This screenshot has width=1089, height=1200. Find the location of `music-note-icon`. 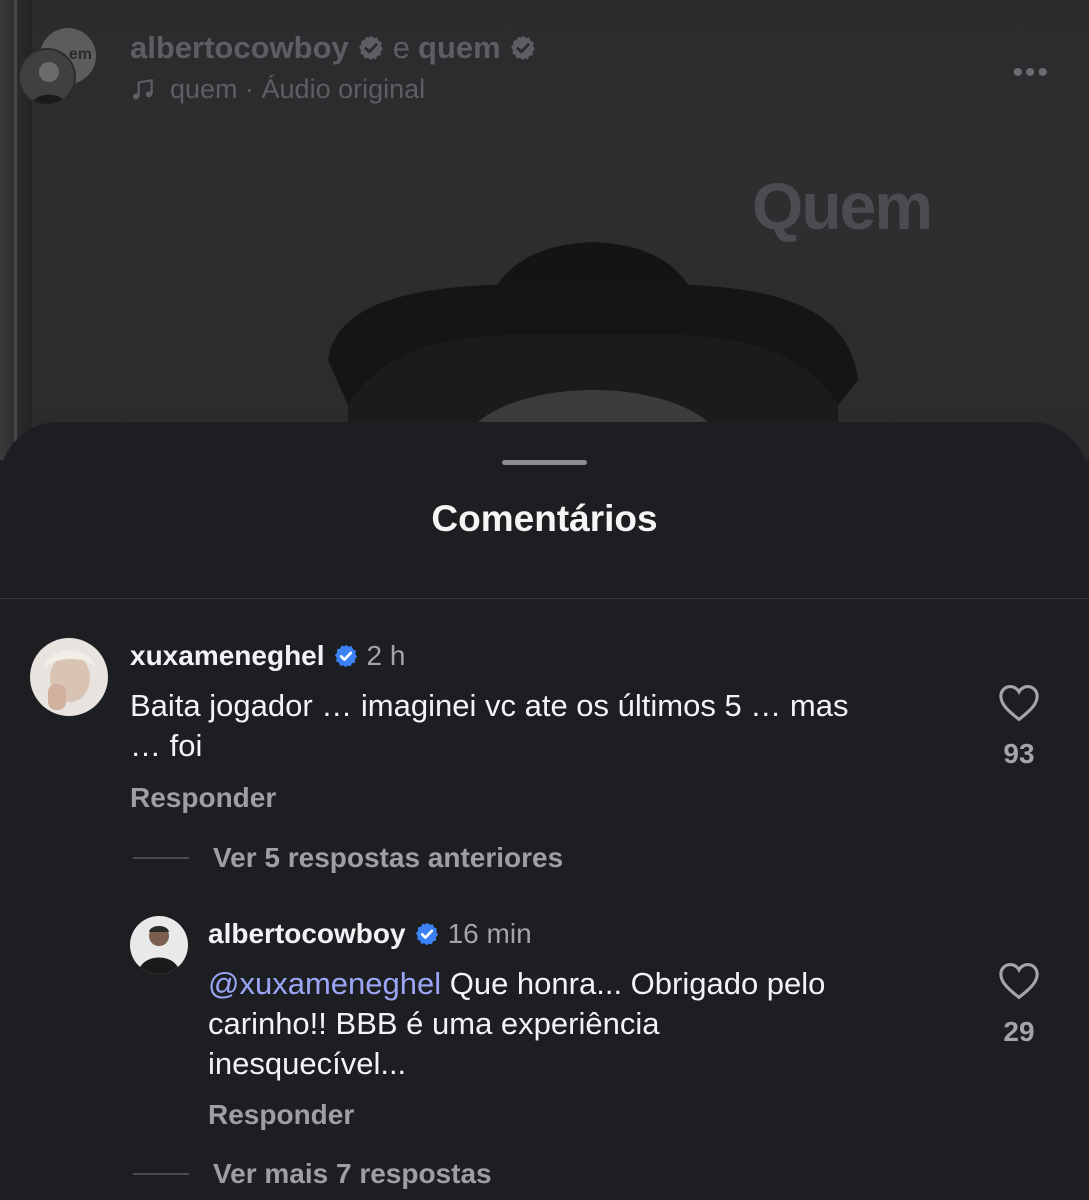

music-note-icon is located at coordinates (142, 89).